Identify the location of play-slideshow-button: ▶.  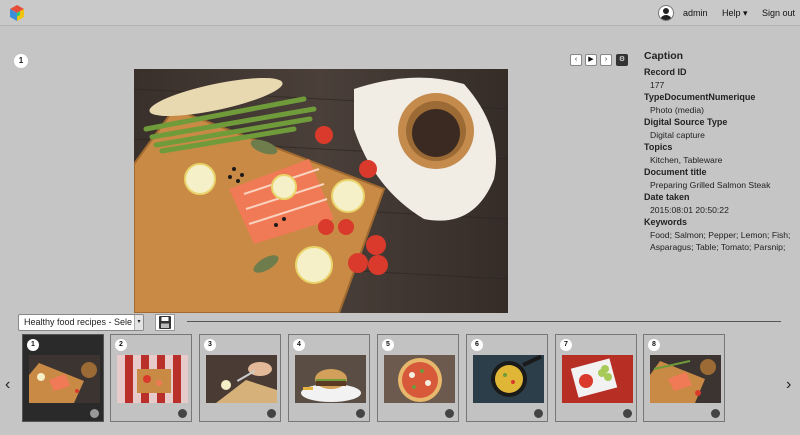
(591, 60).